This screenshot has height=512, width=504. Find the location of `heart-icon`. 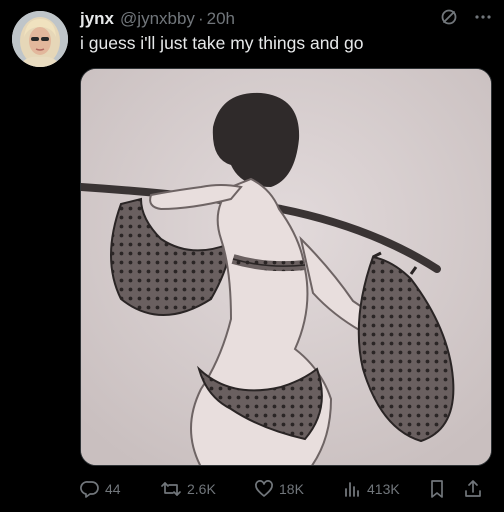

heart-icon is located at coordinates (264, 488).